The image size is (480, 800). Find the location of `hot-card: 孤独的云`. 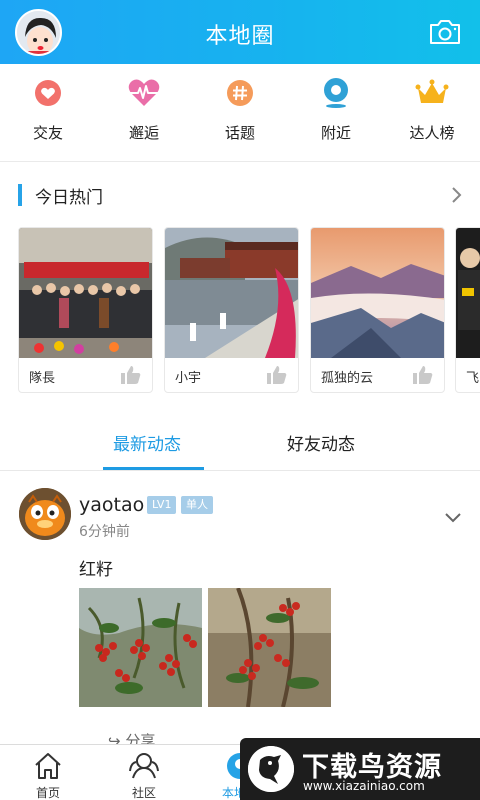

hot-card: 孤独的云 is located at coordinates (377, 310).